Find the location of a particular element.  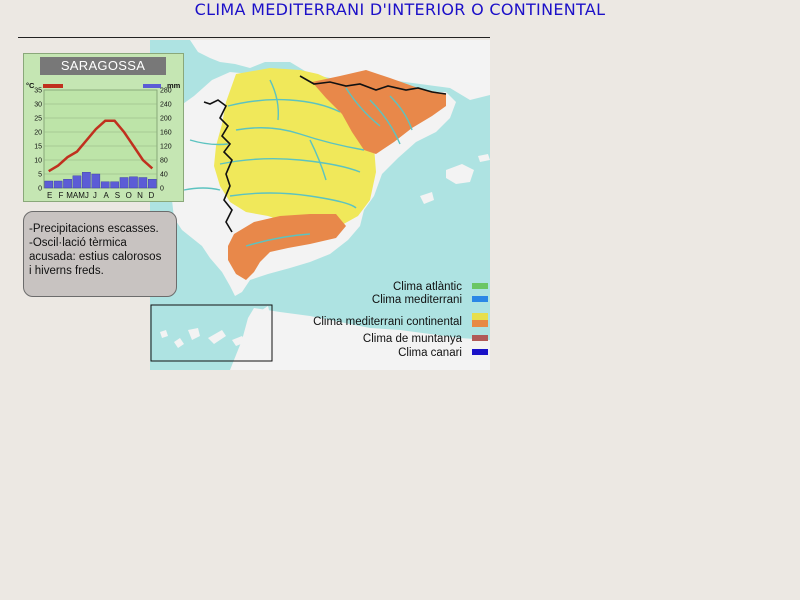

precipitation-tick-label: 240 is located at coordinates (166, 105).